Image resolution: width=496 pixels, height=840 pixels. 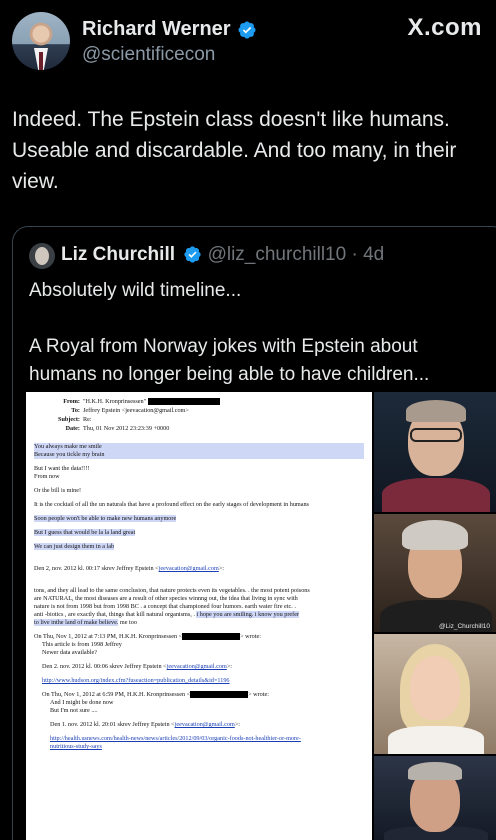 What do you see at coordinates (148, 55) in the screenshot?
I see `author-handle: @scientificecon` at bounding box center [148, 55].